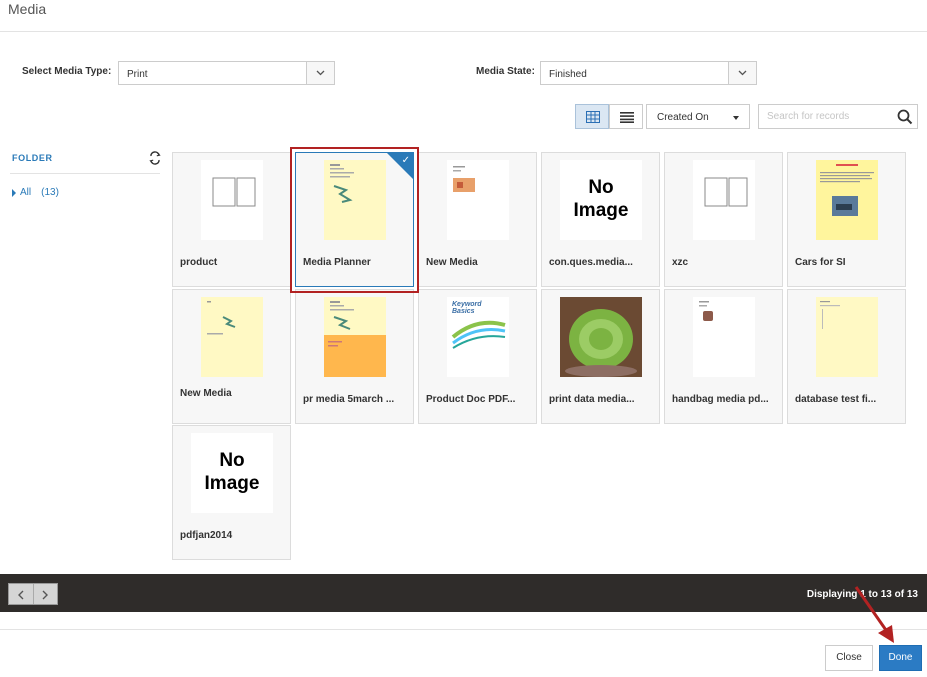  I want to click on caret-down-icon, so click(736, 118).